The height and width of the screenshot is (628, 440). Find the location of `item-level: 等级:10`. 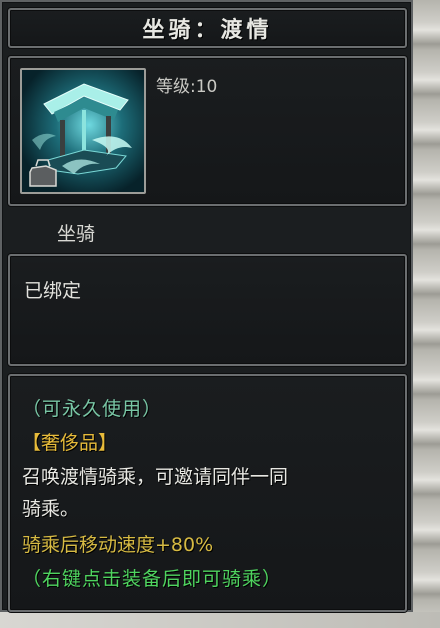

item-level: 等级:10 is located at coordinates (187, 87).